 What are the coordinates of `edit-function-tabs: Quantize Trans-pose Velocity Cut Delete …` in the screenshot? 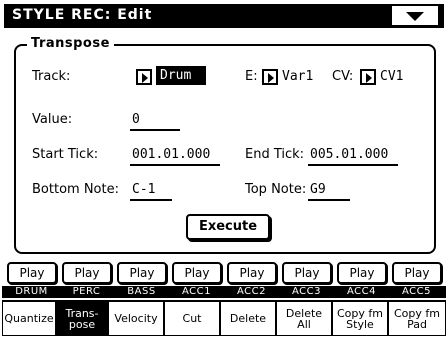 It's located at (224, 319).